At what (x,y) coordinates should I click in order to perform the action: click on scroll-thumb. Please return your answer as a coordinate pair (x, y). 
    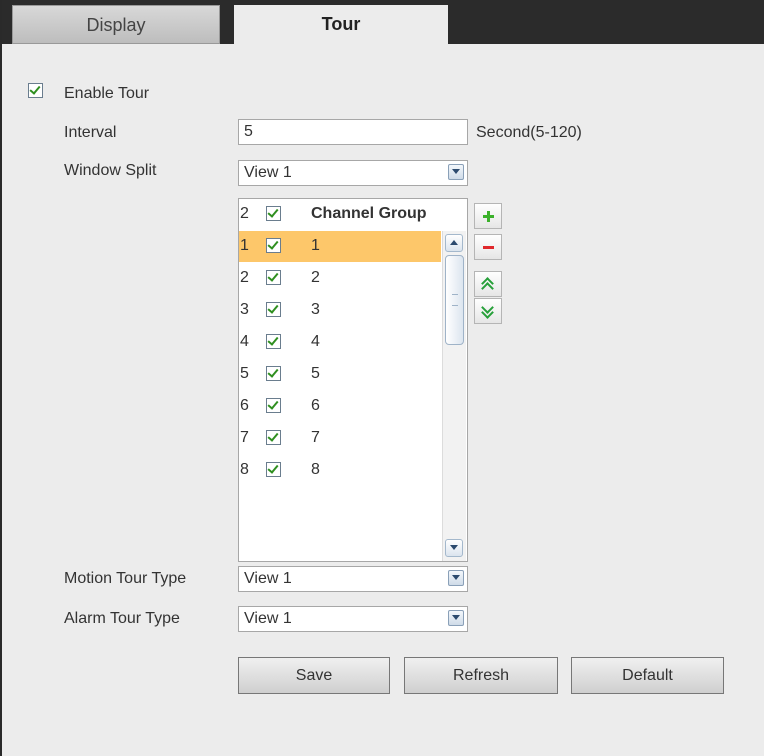
    Looking at the image, I should click on (454, 300).